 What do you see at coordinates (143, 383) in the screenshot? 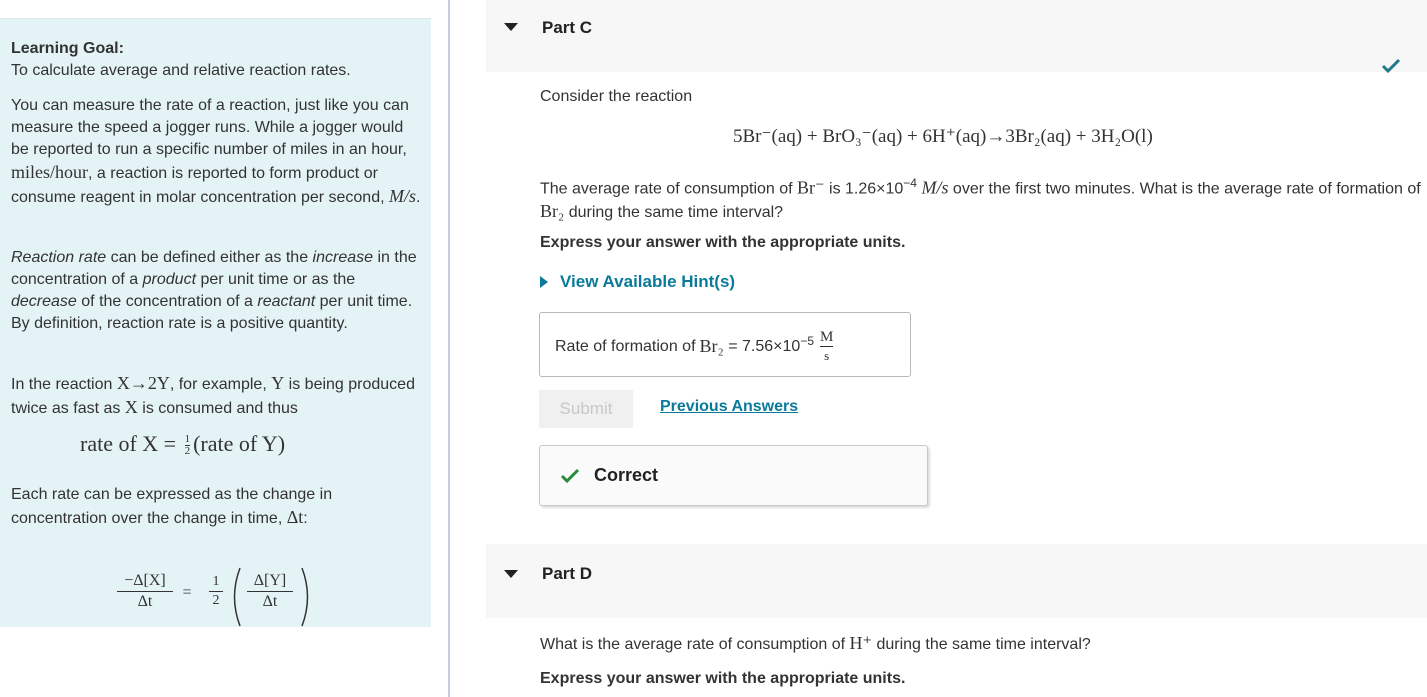
I see `p3-math-reaction: X→2Y` at bounding box center [143, 383].